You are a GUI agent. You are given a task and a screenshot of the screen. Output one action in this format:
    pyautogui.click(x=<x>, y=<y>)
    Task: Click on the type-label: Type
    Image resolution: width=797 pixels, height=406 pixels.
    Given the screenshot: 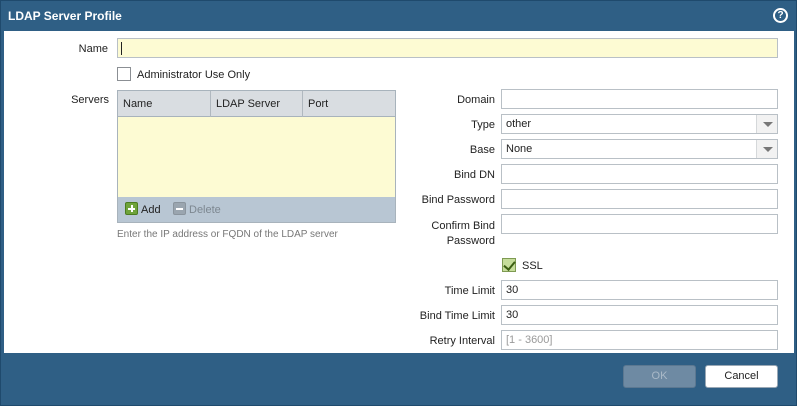 What is the action you would take?
    pyautogui.click(x=483, y=125)
    